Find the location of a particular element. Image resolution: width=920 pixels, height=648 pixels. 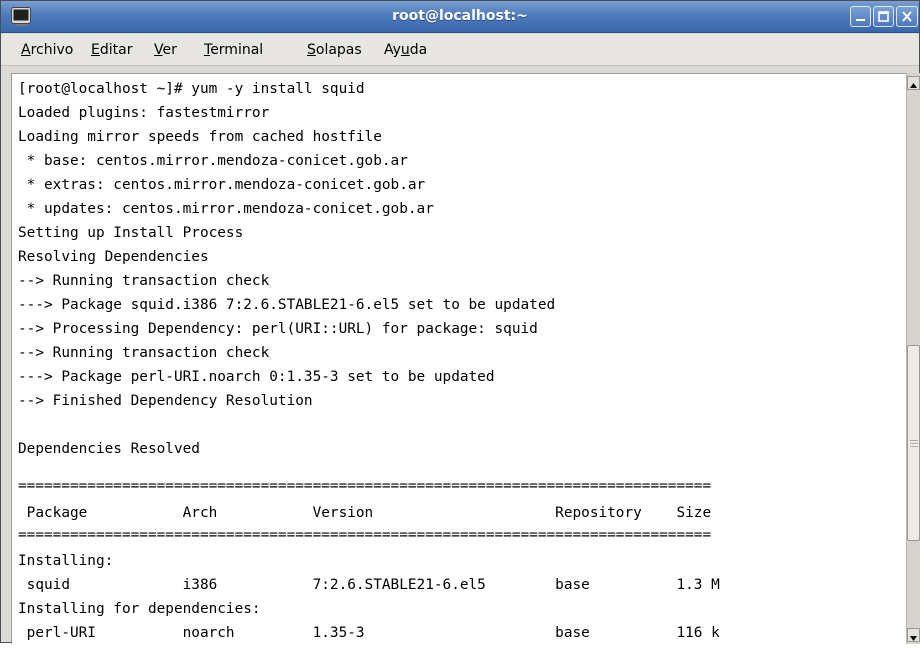

terminal-line: Installing for dependencies: is located at coordinates (139, 609).